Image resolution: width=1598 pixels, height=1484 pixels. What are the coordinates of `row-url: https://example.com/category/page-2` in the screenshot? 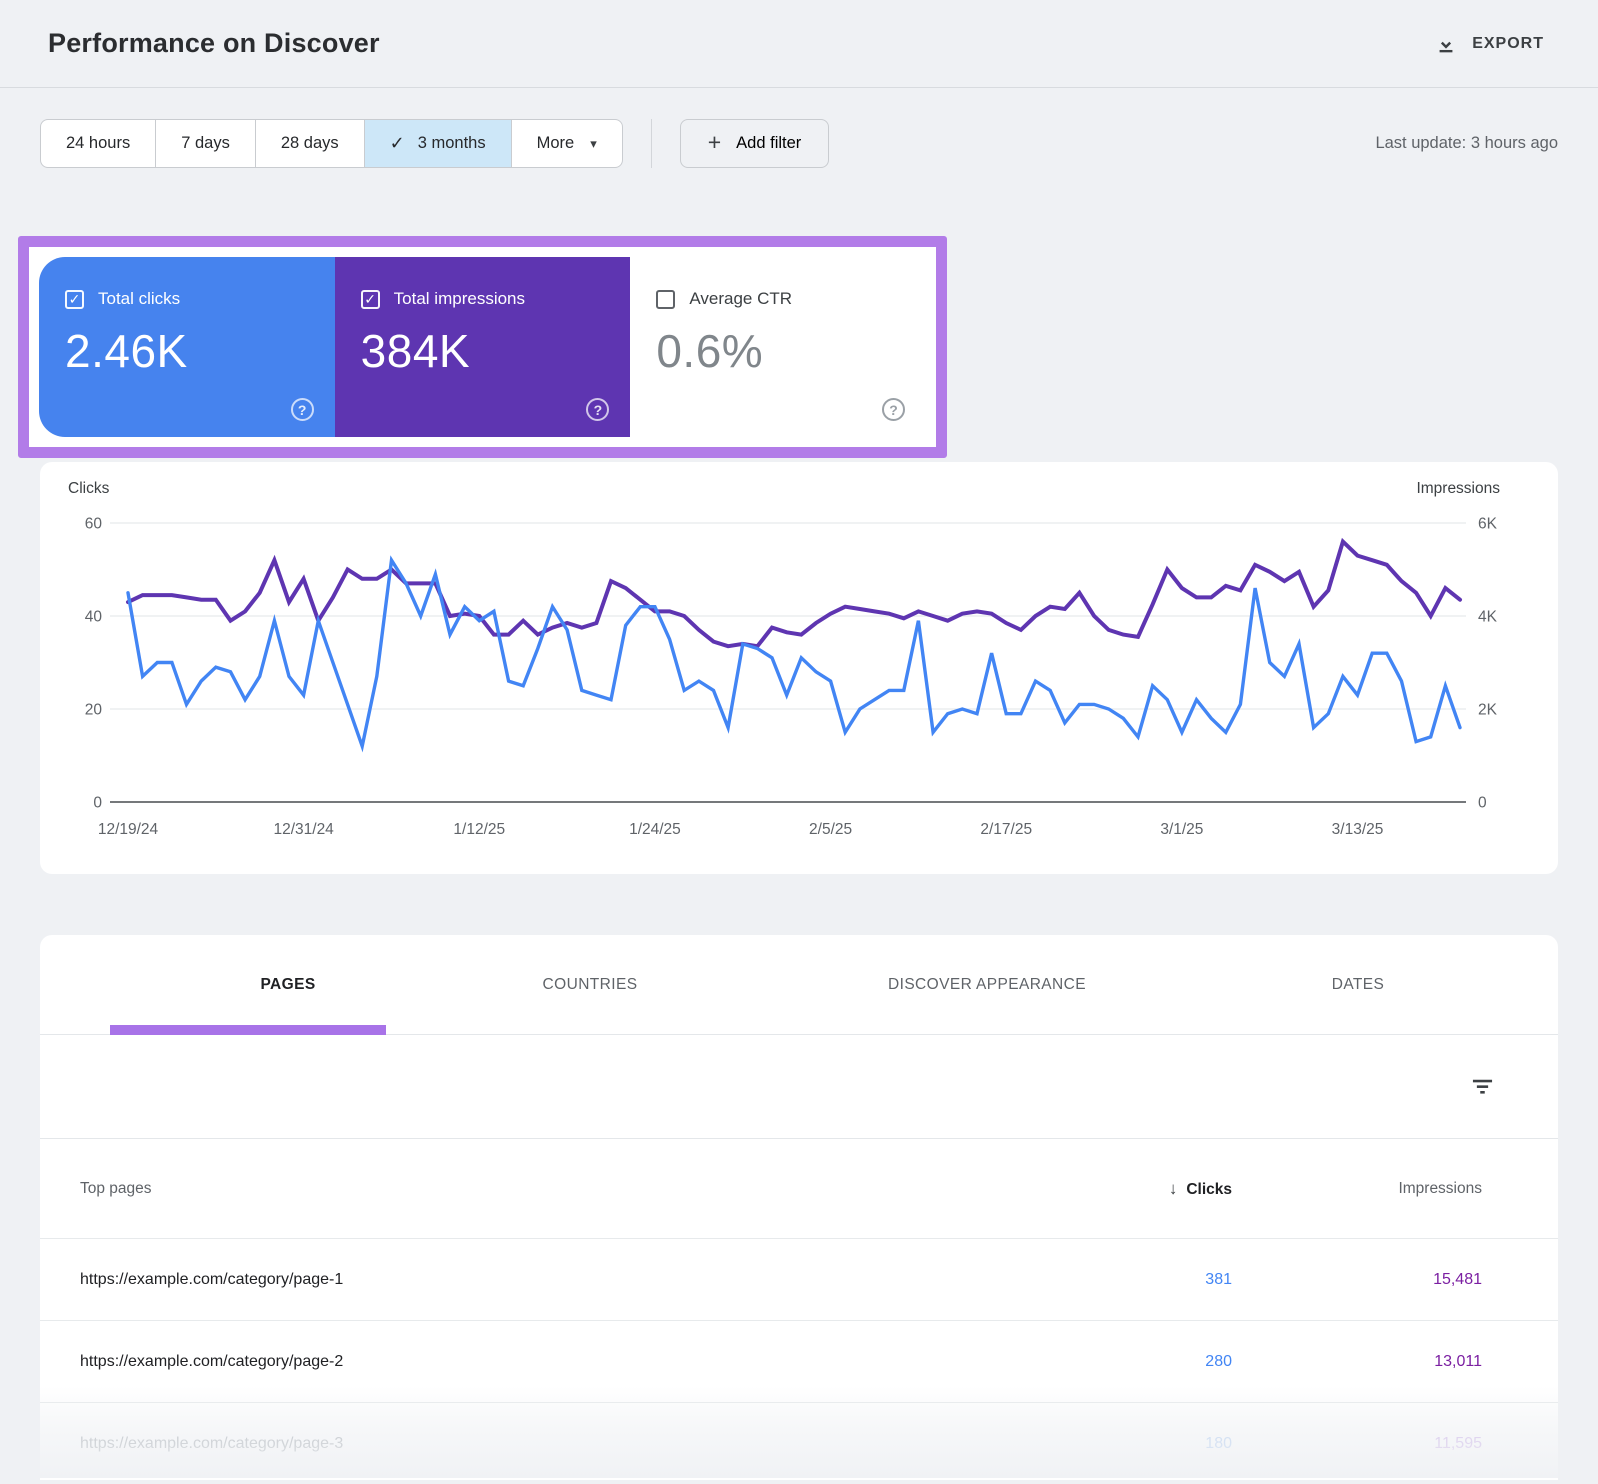 It's located at (212, 1361).